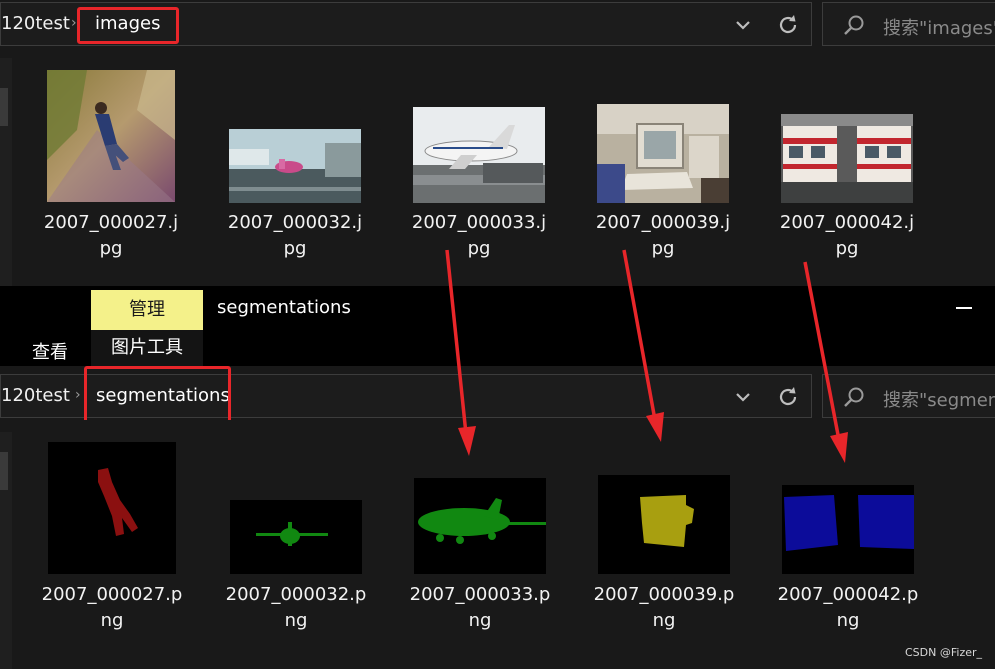 The image size is (995, 669). What do you see at coordinates (480, 526) in the screenshot?
I see `thumbnail-airliner-mask` at bounding box center [480, 526].